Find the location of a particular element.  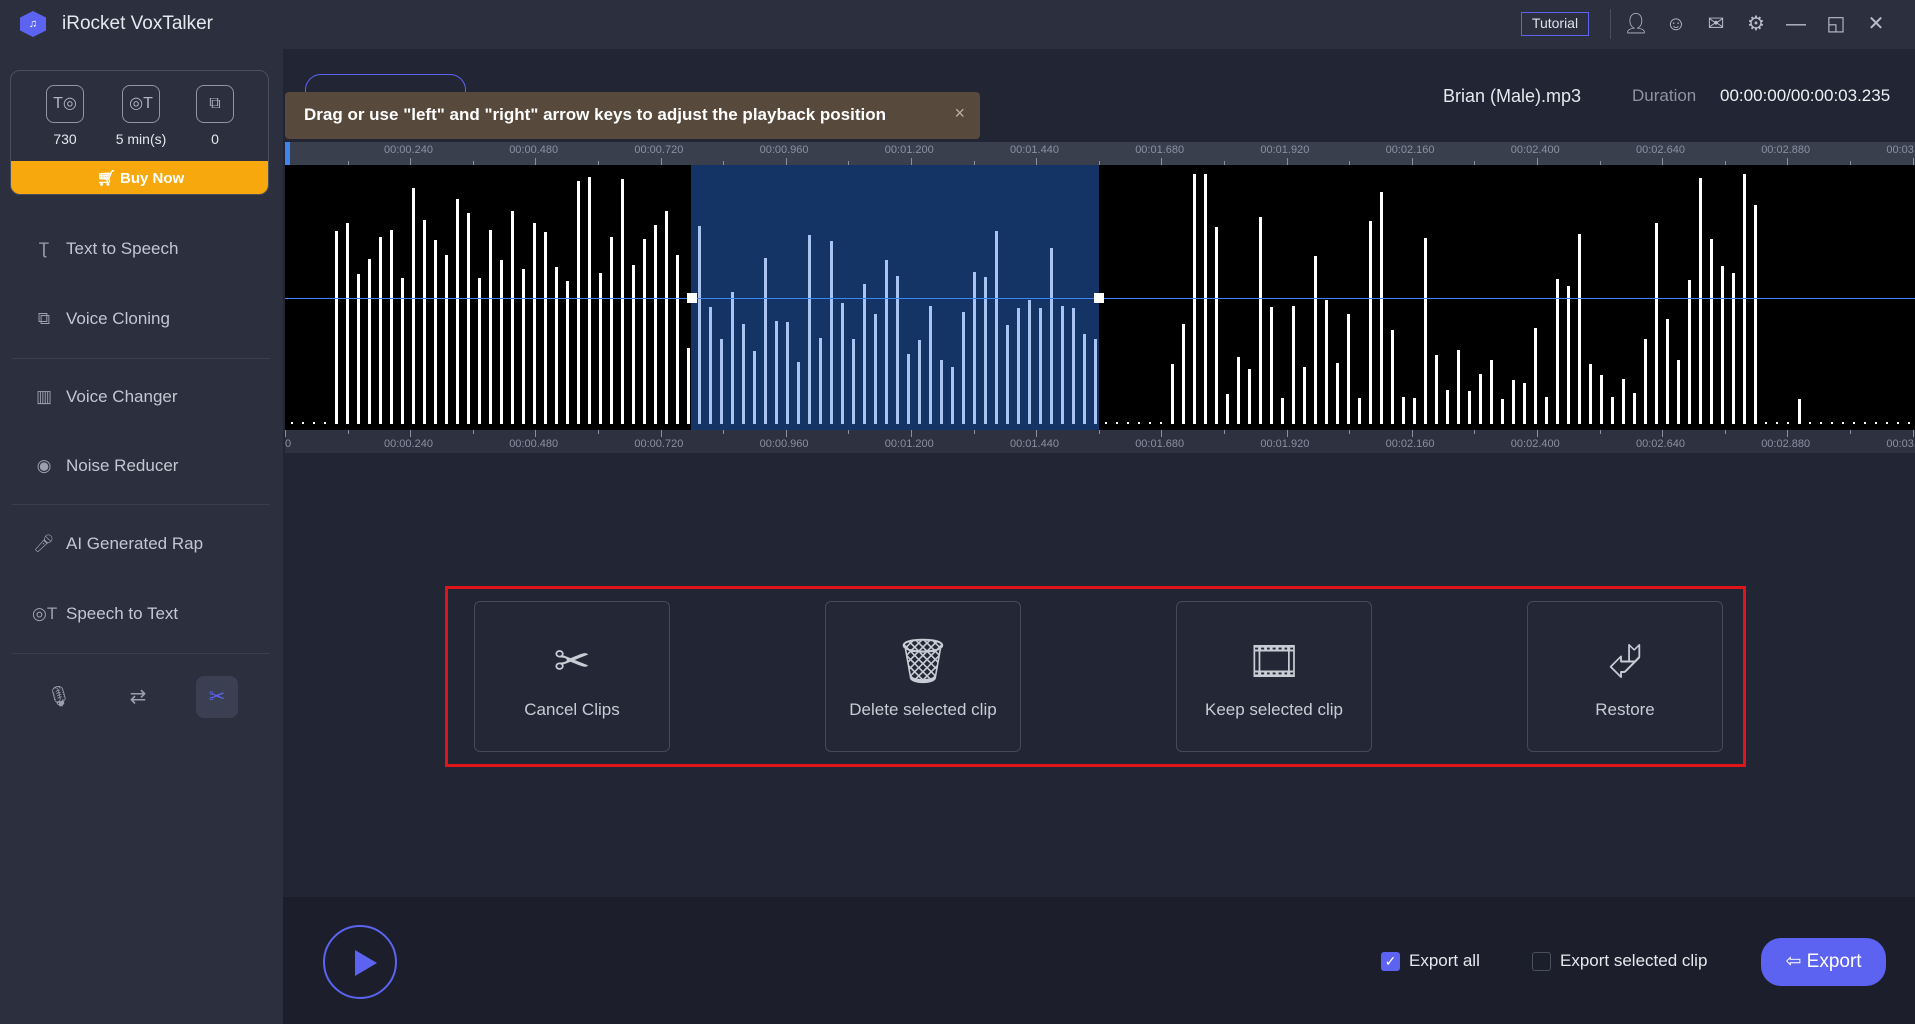

sidebar-item-voice-cloning: ⧉ Voice Cloning is located at coordinates (147, 319).